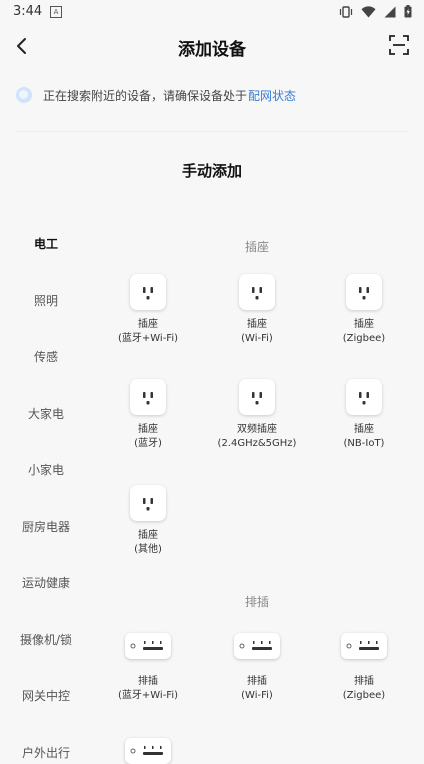 Image resolution: width=424 pixels, height=764 pixels. I want to click on sidebar-item-kitchen: 厨房电器, so click(46, 526).